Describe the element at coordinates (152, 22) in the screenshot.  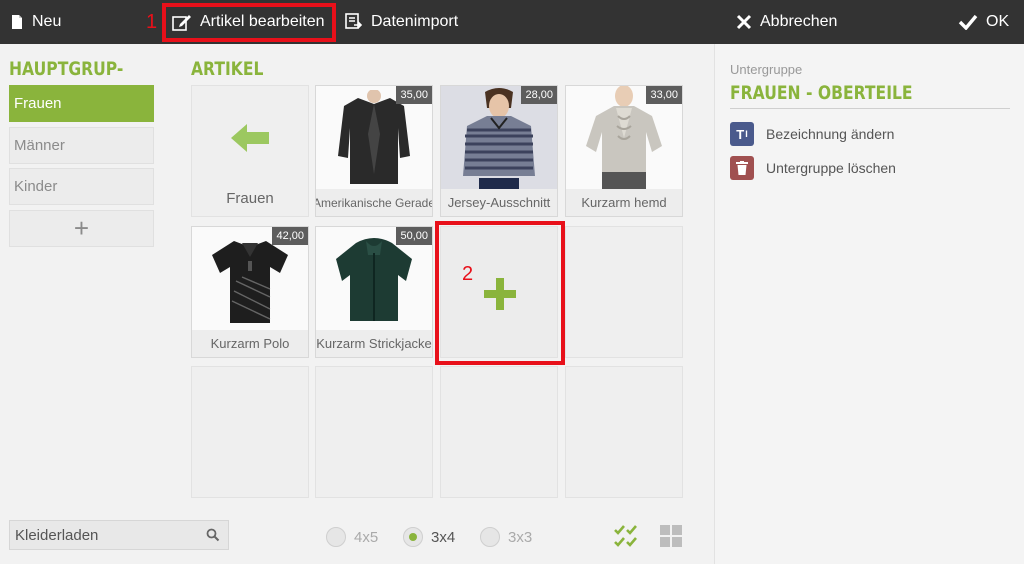
I see `annotation-number-1: 1` at that location.